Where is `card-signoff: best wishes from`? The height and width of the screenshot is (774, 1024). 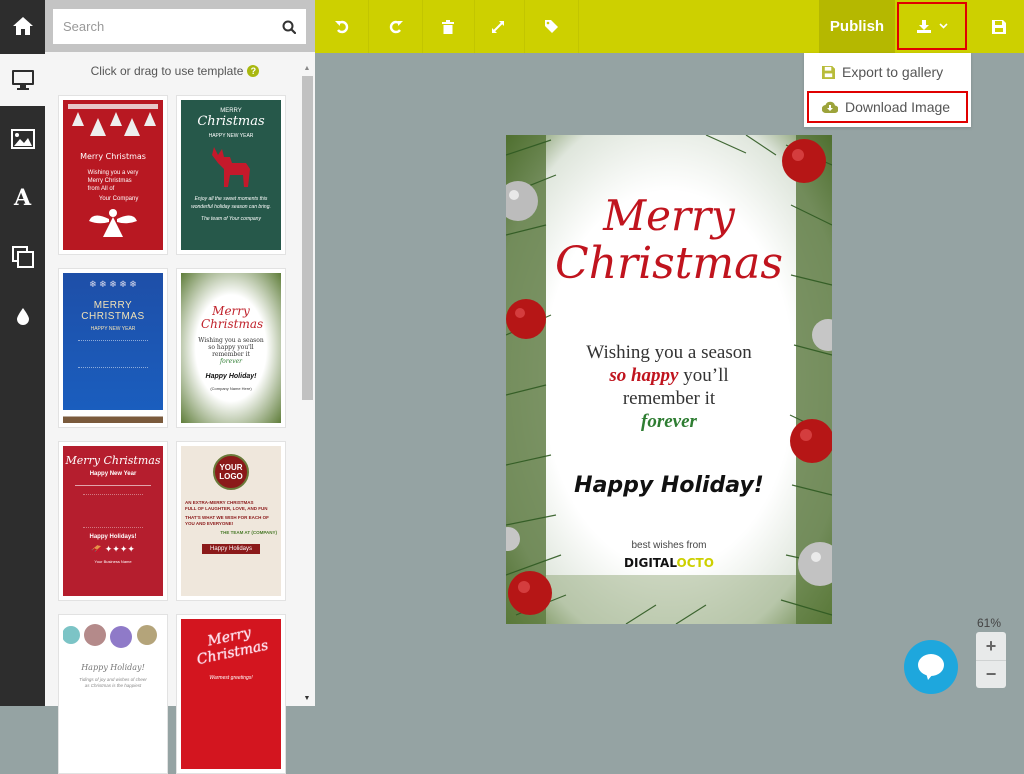 card-signoff: best wishes from is located at coordinates (669, 545).